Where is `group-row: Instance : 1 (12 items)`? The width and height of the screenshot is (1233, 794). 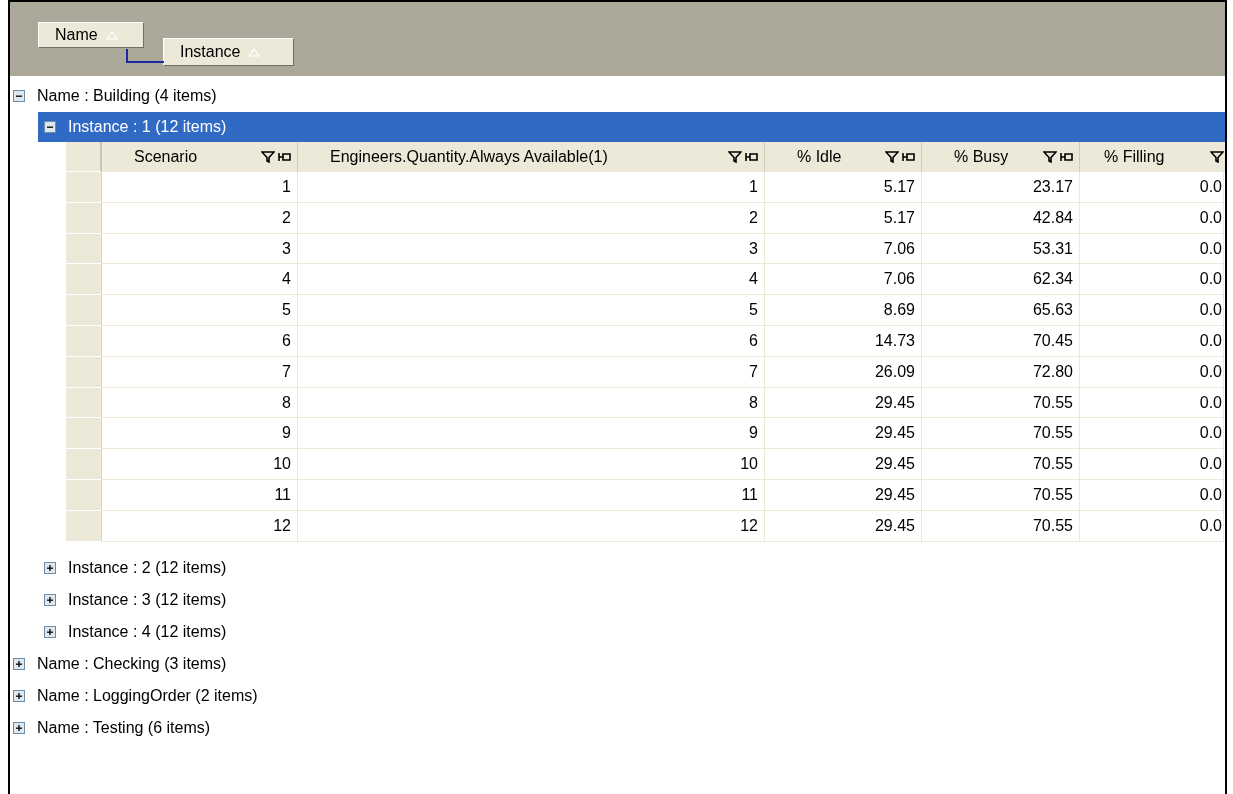 group-row: Instance : 1 (12 items) is located at coordinates (631, 127).